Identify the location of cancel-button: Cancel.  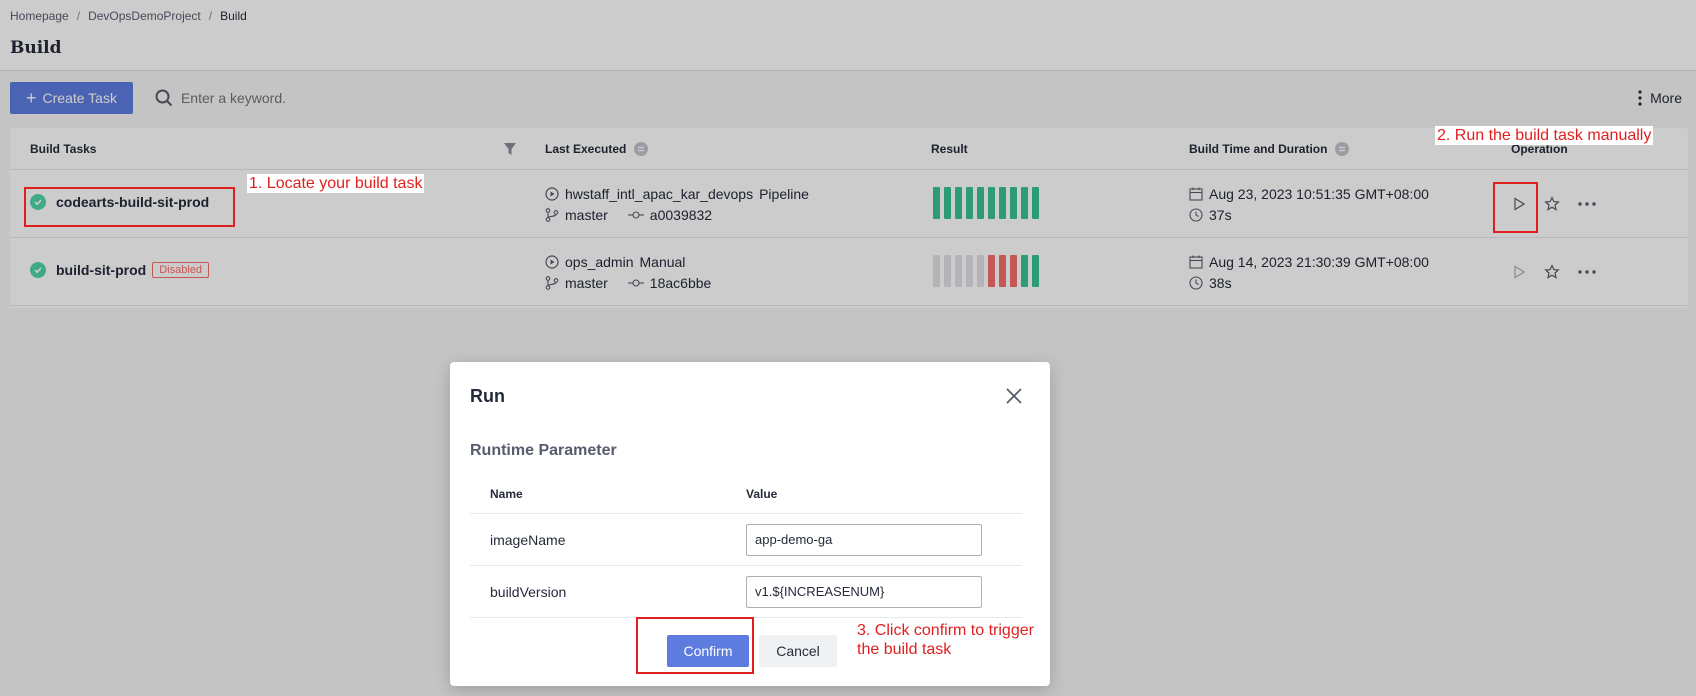
(798, 651).